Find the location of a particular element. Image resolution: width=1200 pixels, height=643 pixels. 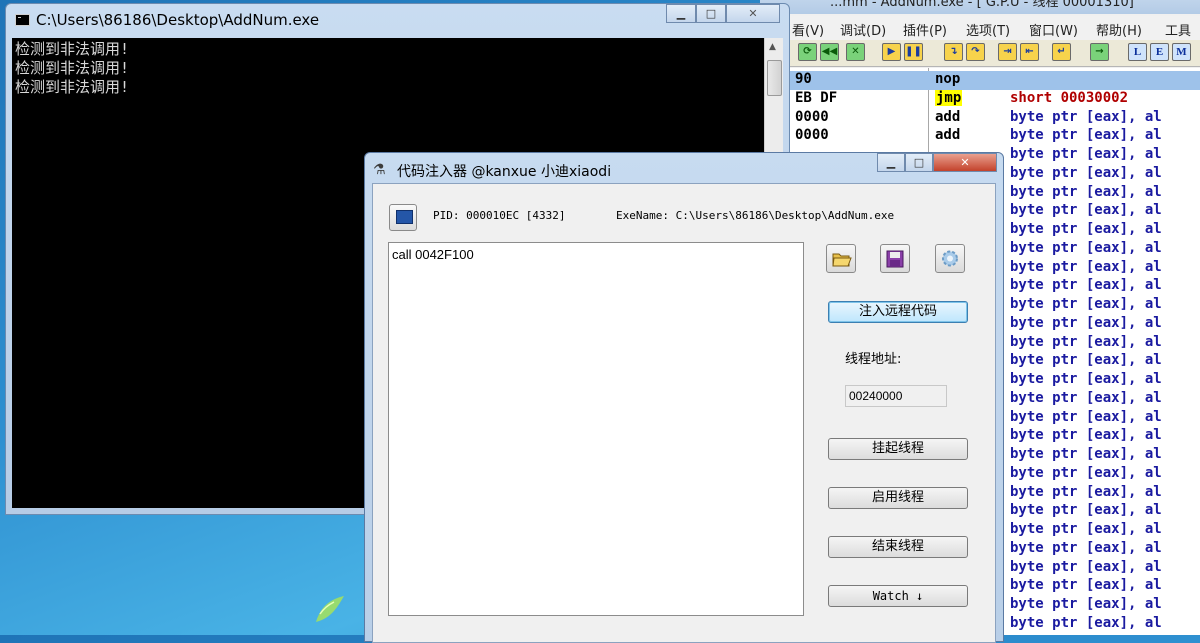

folder-open-icon is located at coordinates (842, 260).